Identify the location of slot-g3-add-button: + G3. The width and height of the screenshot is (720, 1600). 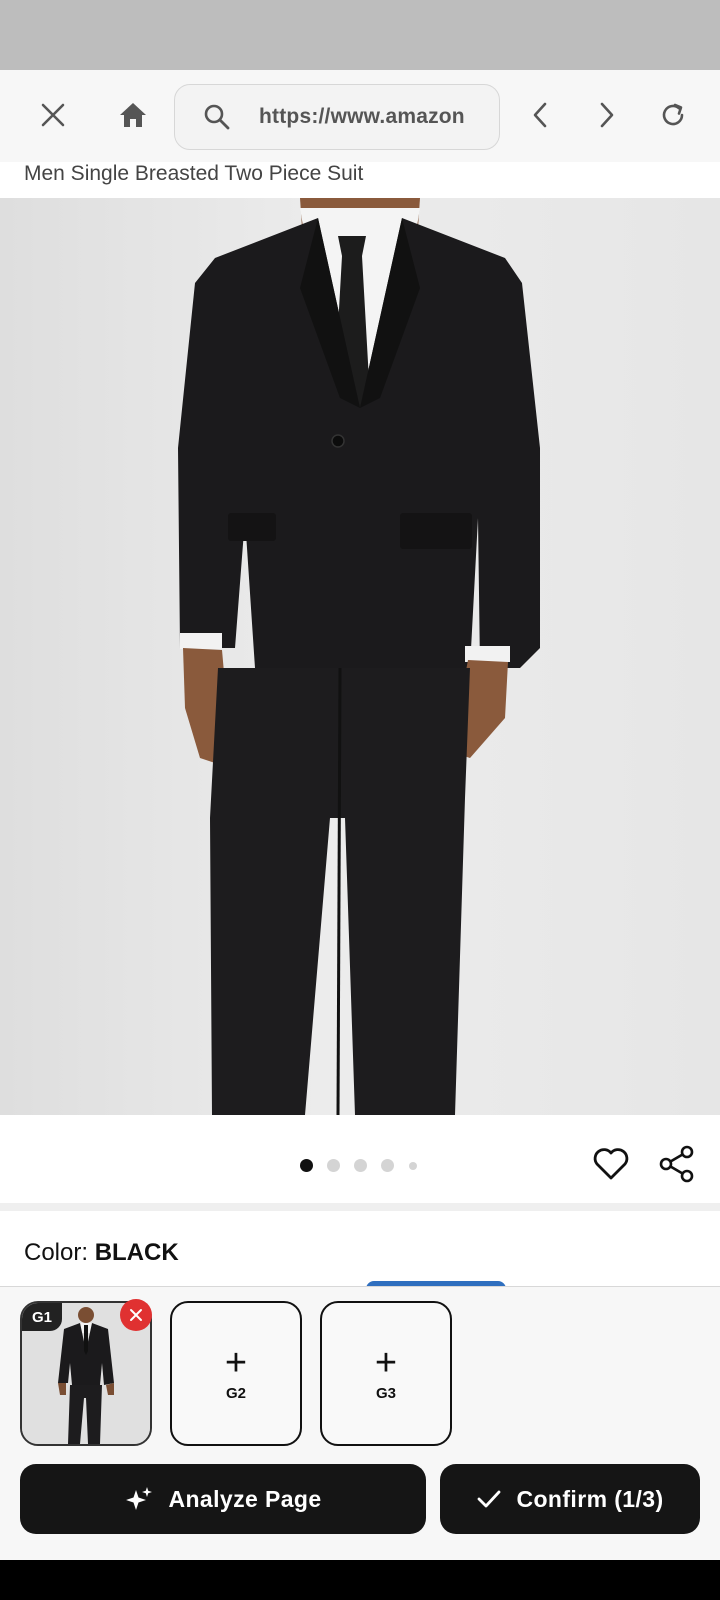
(386, 1373).